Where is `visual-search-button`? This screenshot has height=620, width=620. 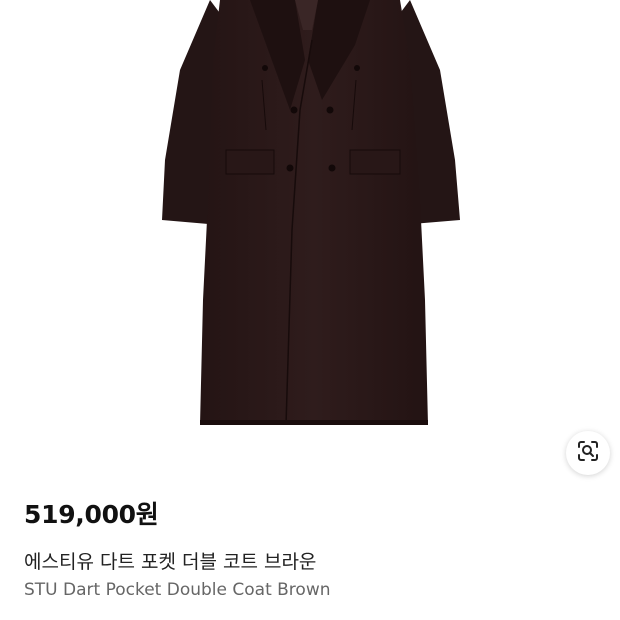
visual-search-button is located at coordinates (588, 453).